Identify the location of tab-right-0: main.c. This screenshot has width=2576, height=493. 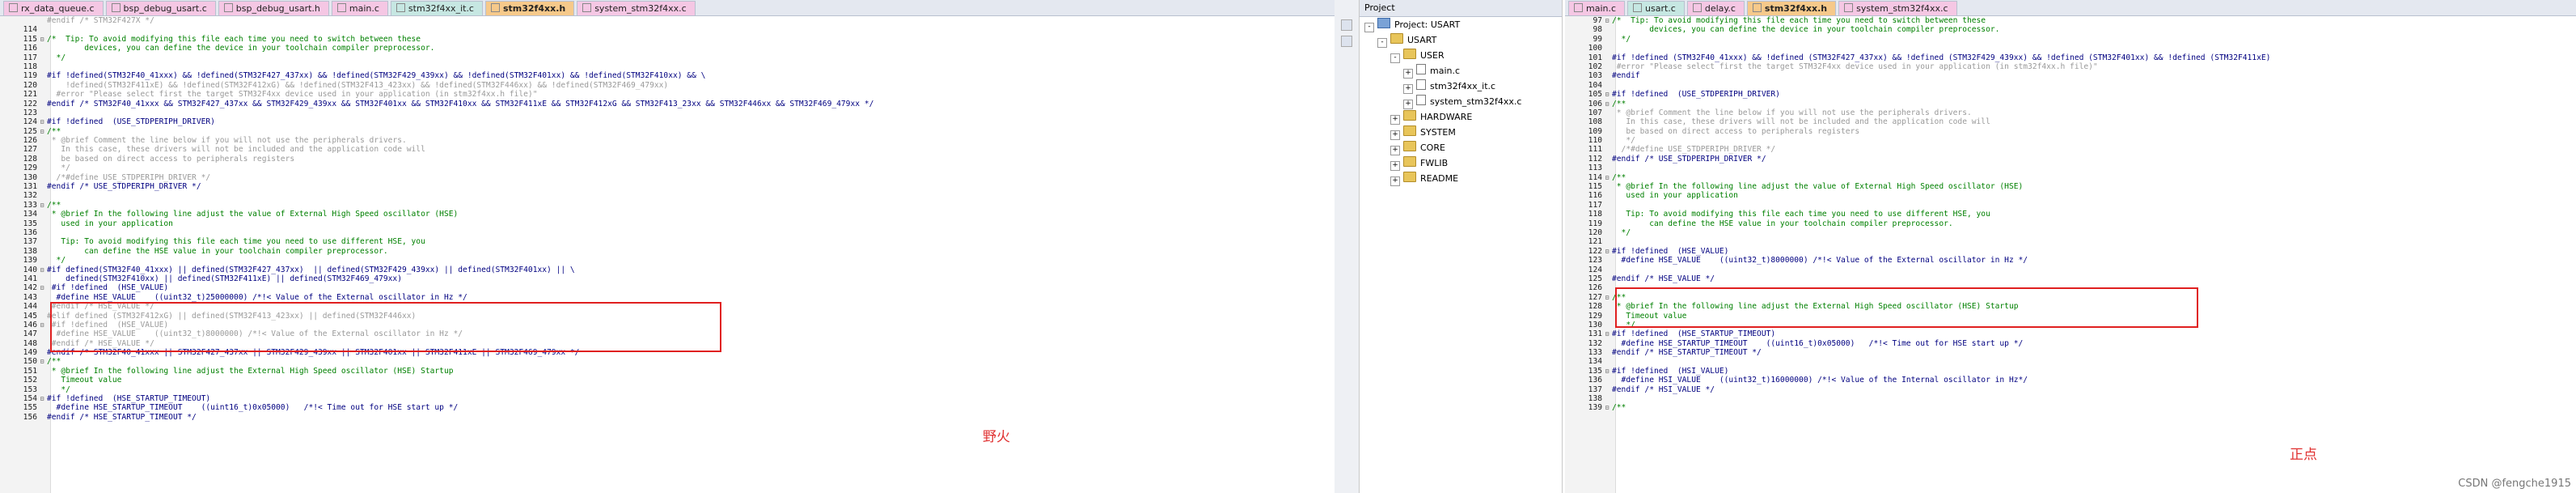
(1597, 8).